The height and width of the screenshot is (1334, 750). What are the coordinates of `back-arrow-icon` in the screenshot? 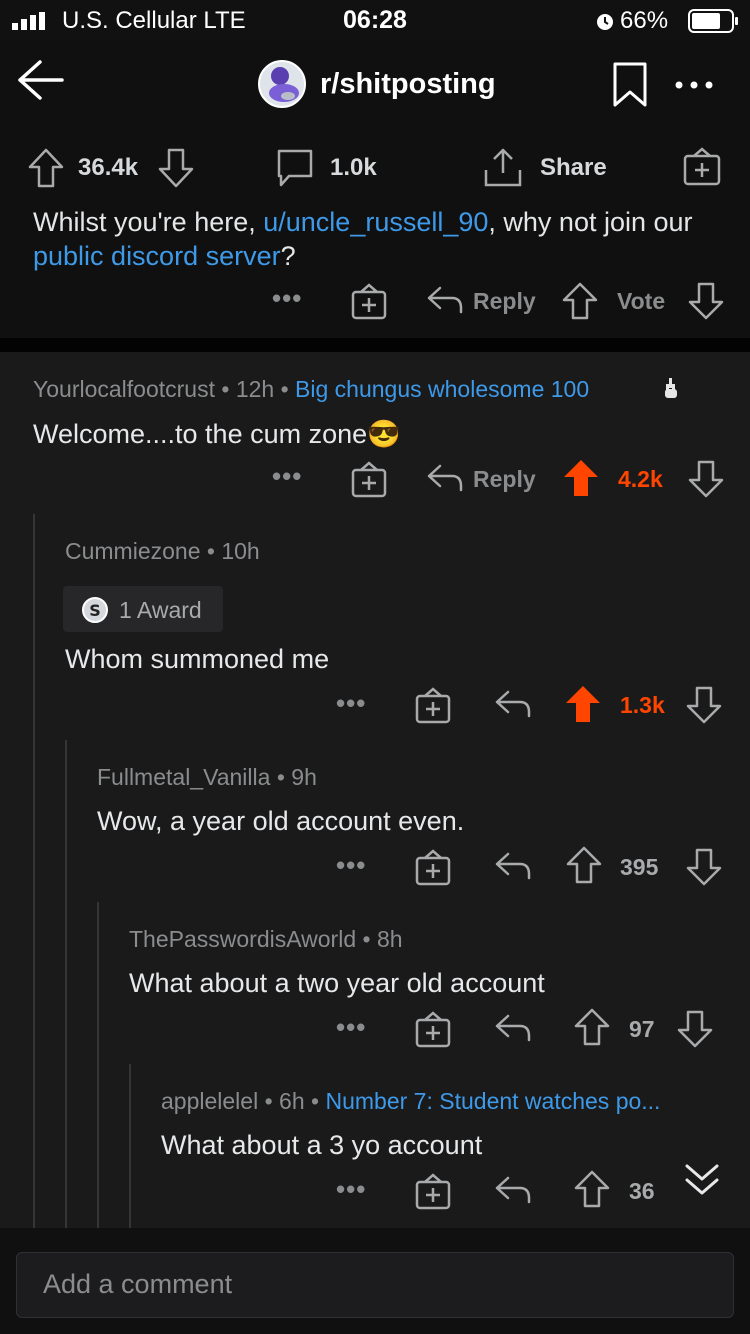 It's located at (40, 80).